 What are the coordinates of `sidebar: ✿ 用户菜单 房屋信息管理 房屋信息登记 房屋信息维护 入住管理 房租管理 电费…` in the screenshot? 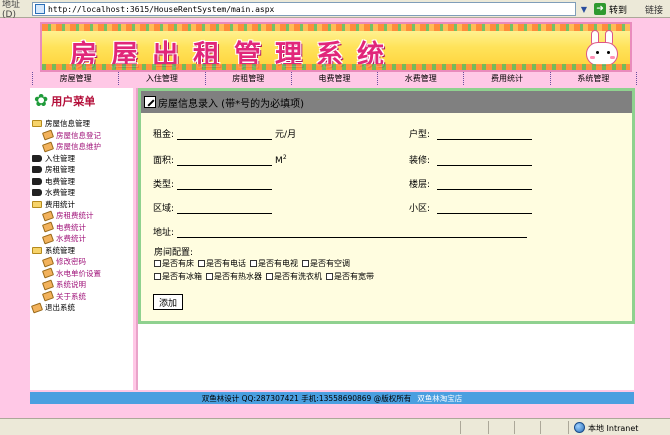 It's located at (81, 239).